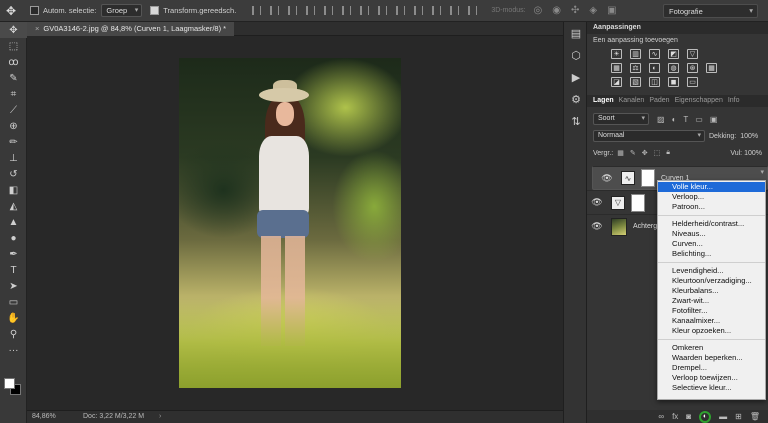 This screenshot has width=768, height=423. I want to click on hue-saturation-icon: ▦, so click(616, 68).